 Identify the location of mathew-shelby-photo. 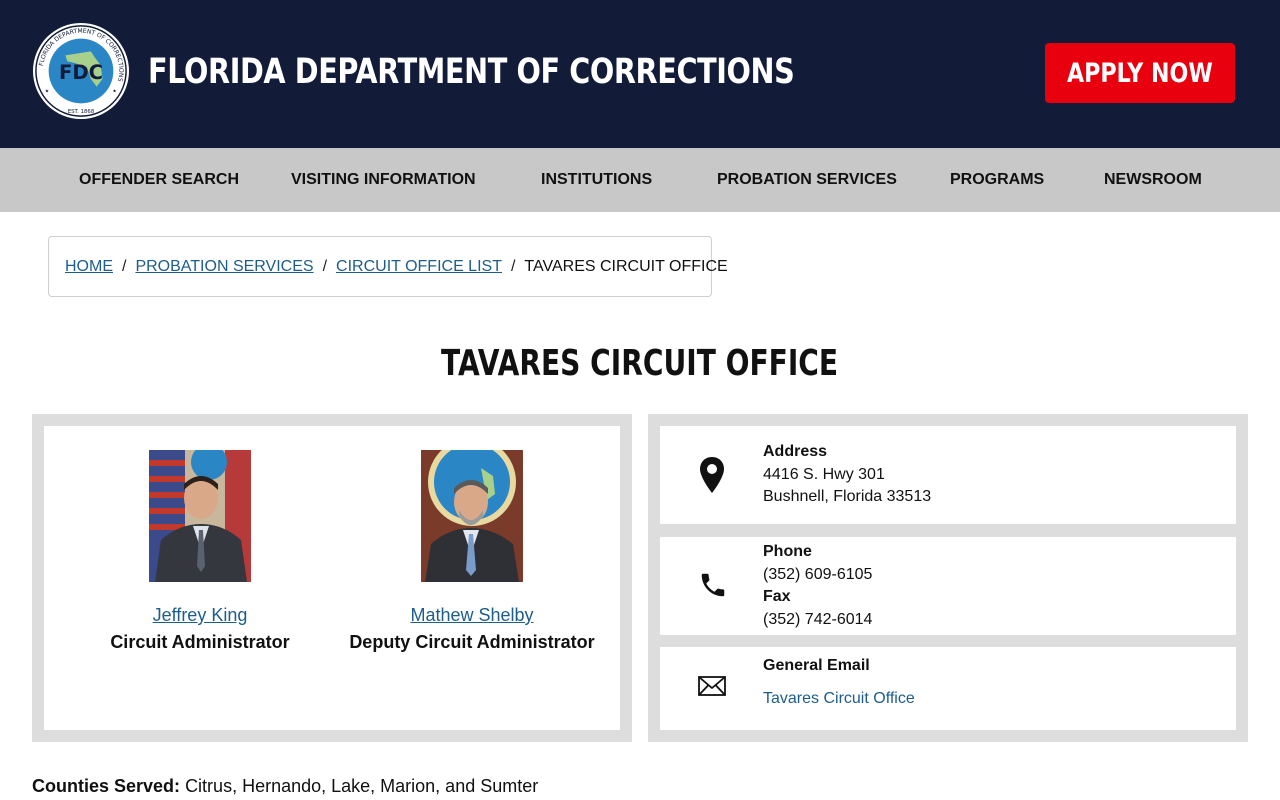
(472, 510).